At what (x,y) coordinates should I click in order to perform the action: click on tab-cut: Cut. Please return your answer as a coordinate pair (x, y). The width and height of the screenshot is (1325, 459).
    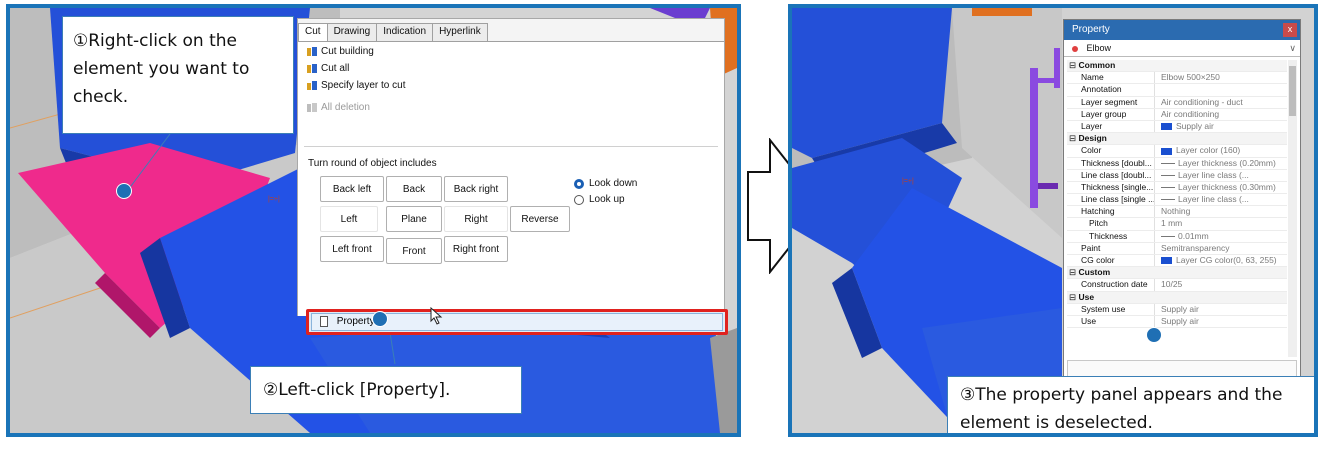
    Looking at the image, I should click on (313, 32).